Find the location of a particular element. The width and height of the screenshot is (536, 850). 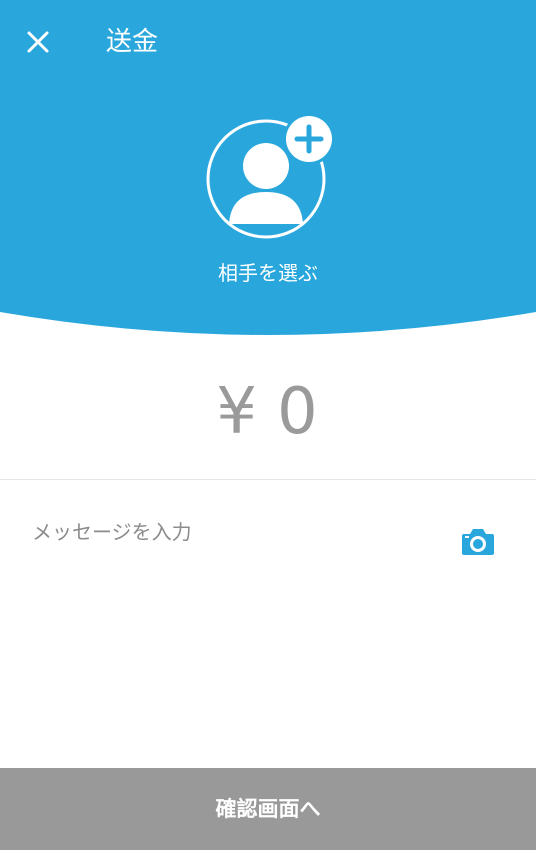

message-input is located at coordinates (232, 532).